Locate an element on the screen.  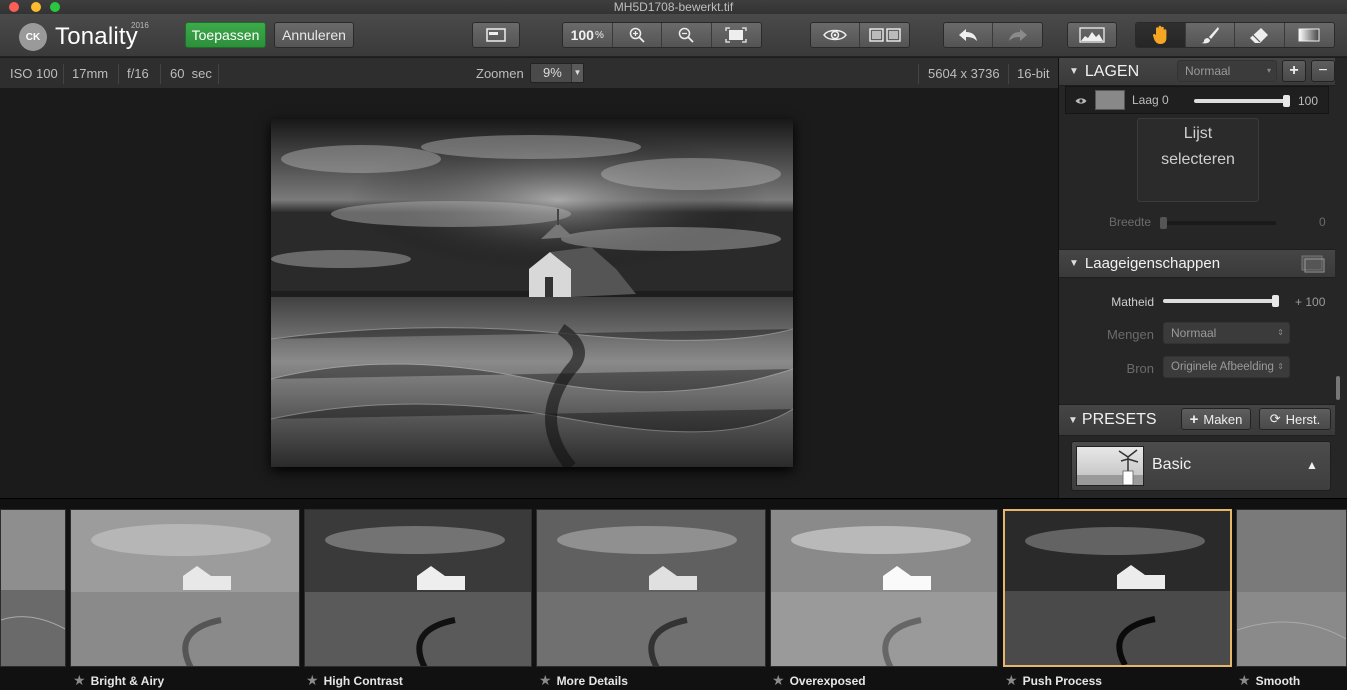
apply-button: Toepassen is located at coordinates (225, 35).